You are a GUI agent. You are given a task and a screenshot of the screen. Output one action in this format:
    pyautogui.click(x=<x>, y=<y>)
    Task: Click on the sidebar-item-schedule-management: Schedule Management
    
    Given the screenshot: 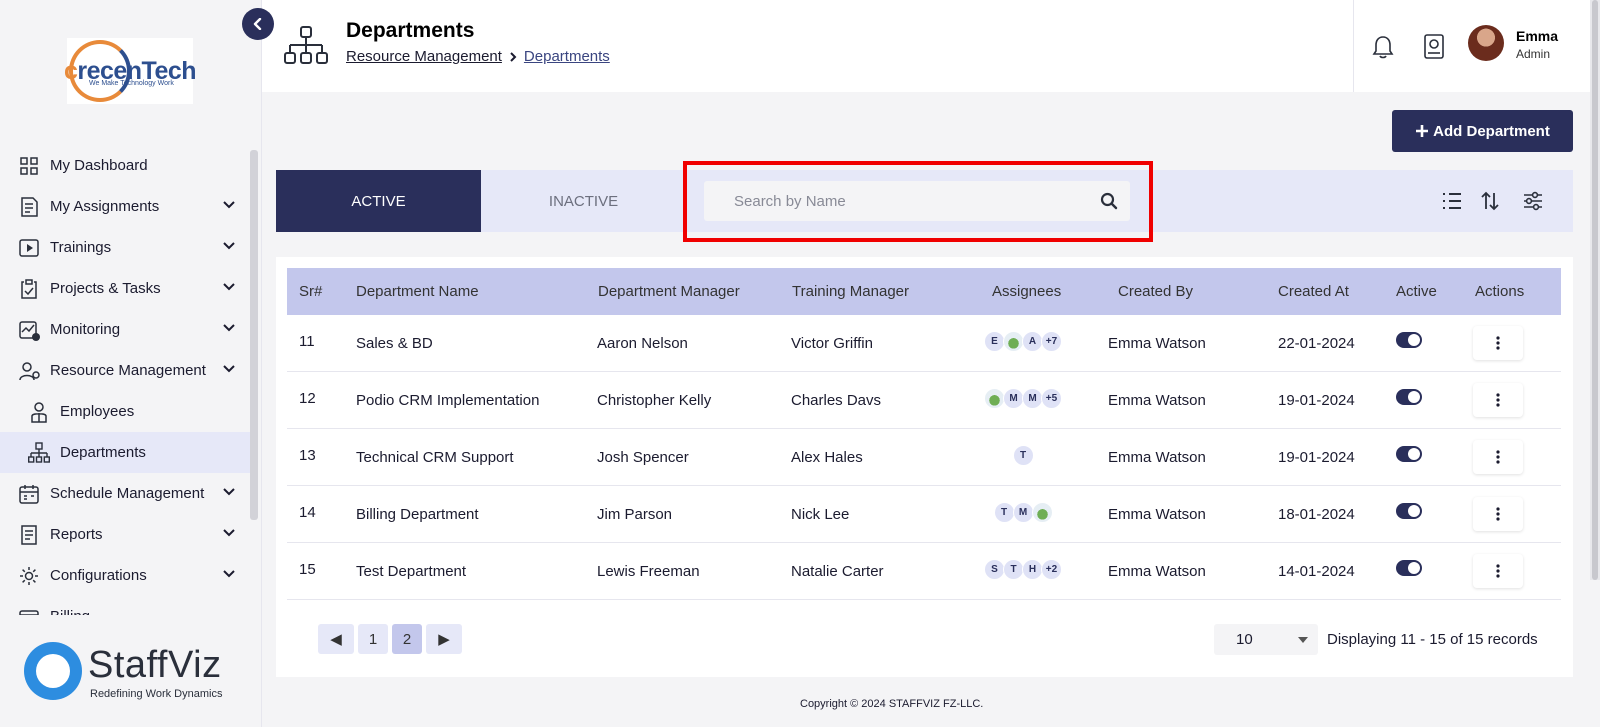 What is the action you would take?
    pyautogui.click(x=125, y=493)
    